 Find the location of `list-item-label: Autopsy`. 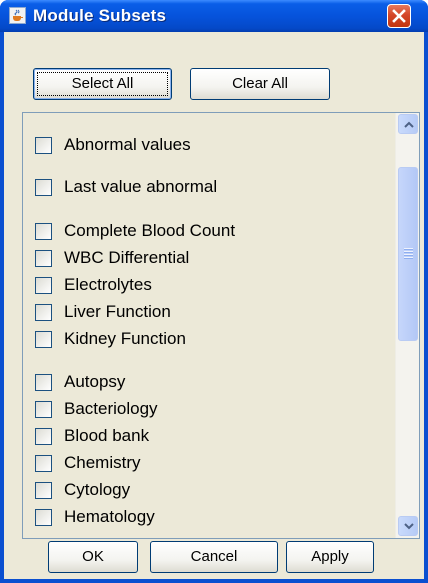

list-item-label: Autopsy is located at coordinates (95, 381).